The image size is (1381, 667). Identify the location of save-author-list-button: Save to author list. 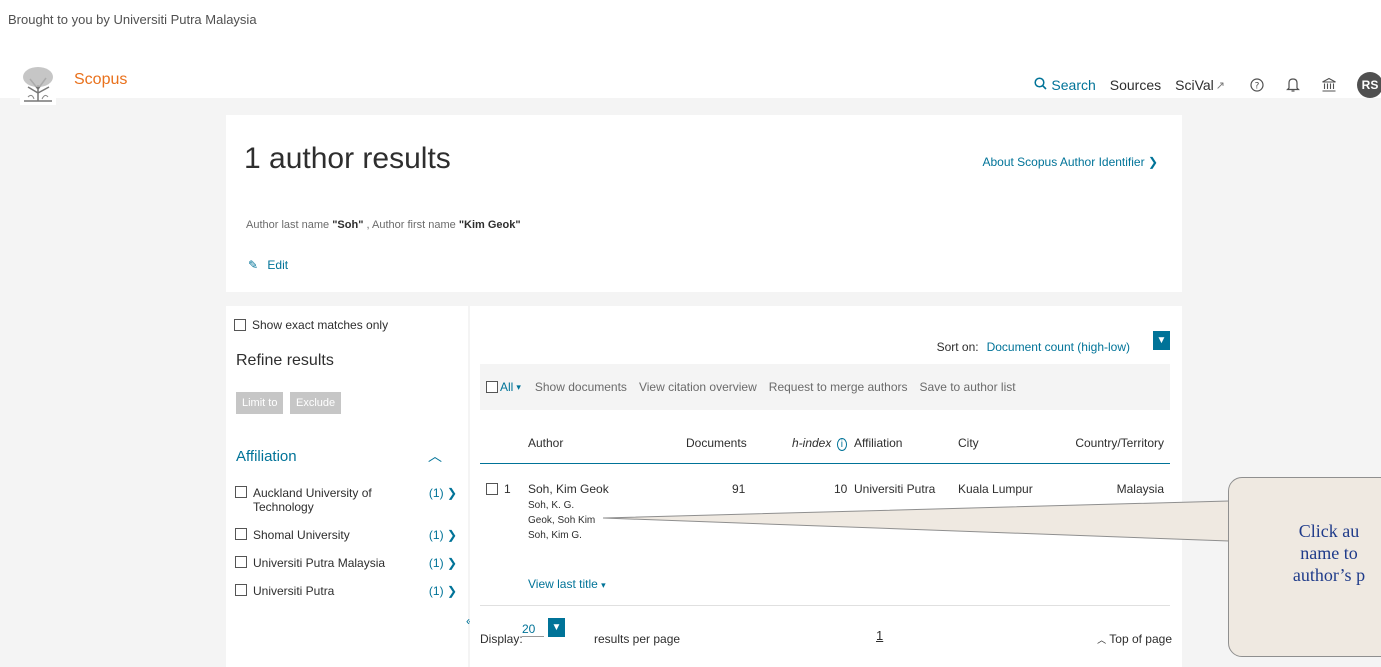
(968, 387).